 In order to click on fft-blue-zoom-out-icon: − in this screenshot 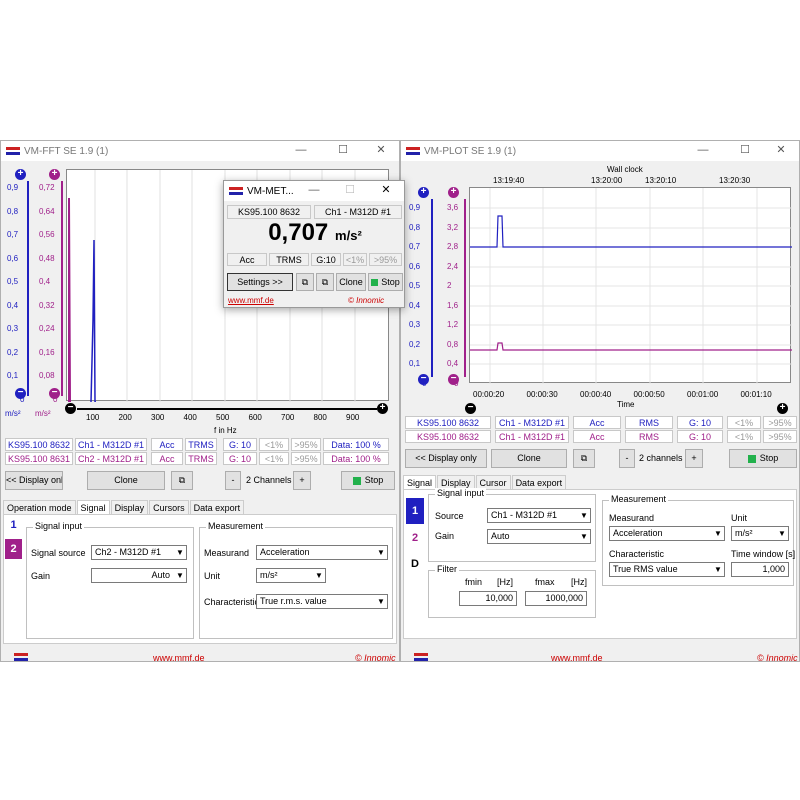, I will do `click(20, 393)`.